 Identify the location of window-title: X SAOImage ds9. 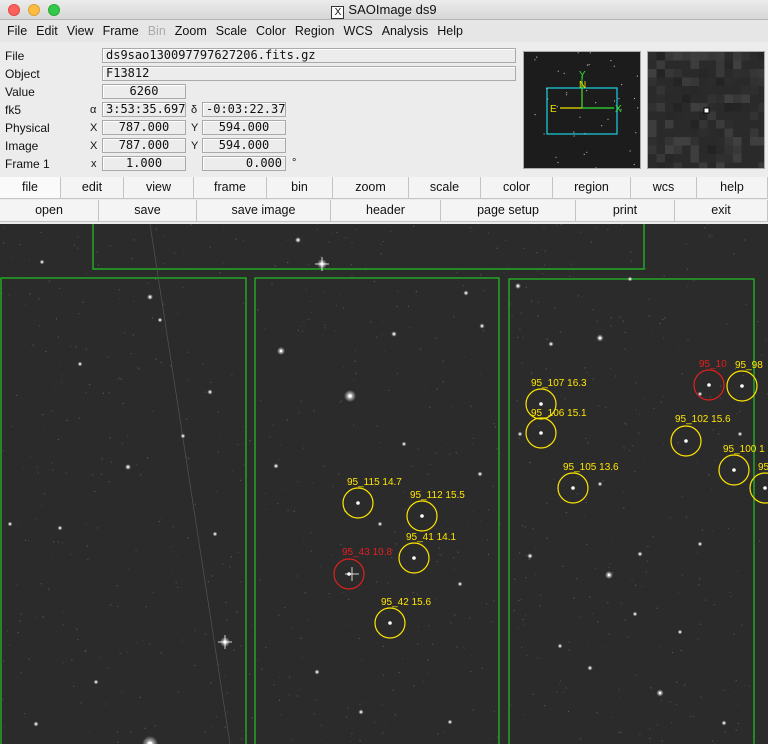
(384, 10).